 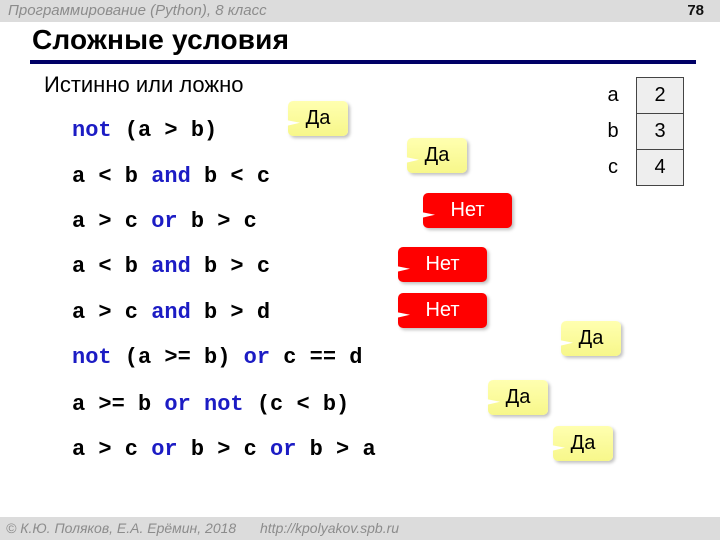 I want to click on variable-row: c 4, so click(x=637, y=167).